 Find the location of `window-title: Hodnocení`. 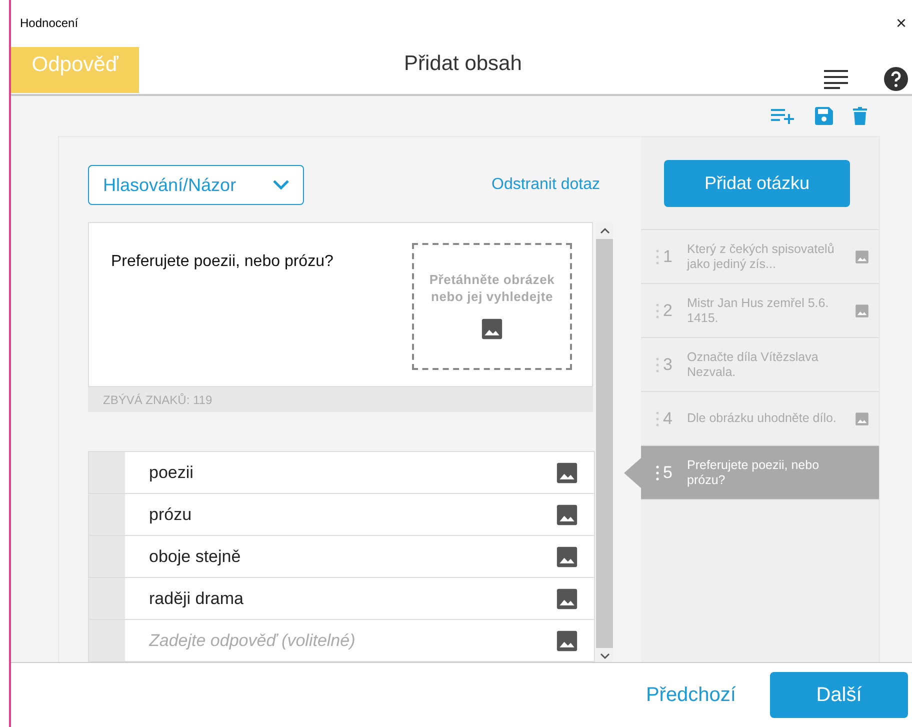

window-title: Hodnocení is located at coordinates (49, 23).